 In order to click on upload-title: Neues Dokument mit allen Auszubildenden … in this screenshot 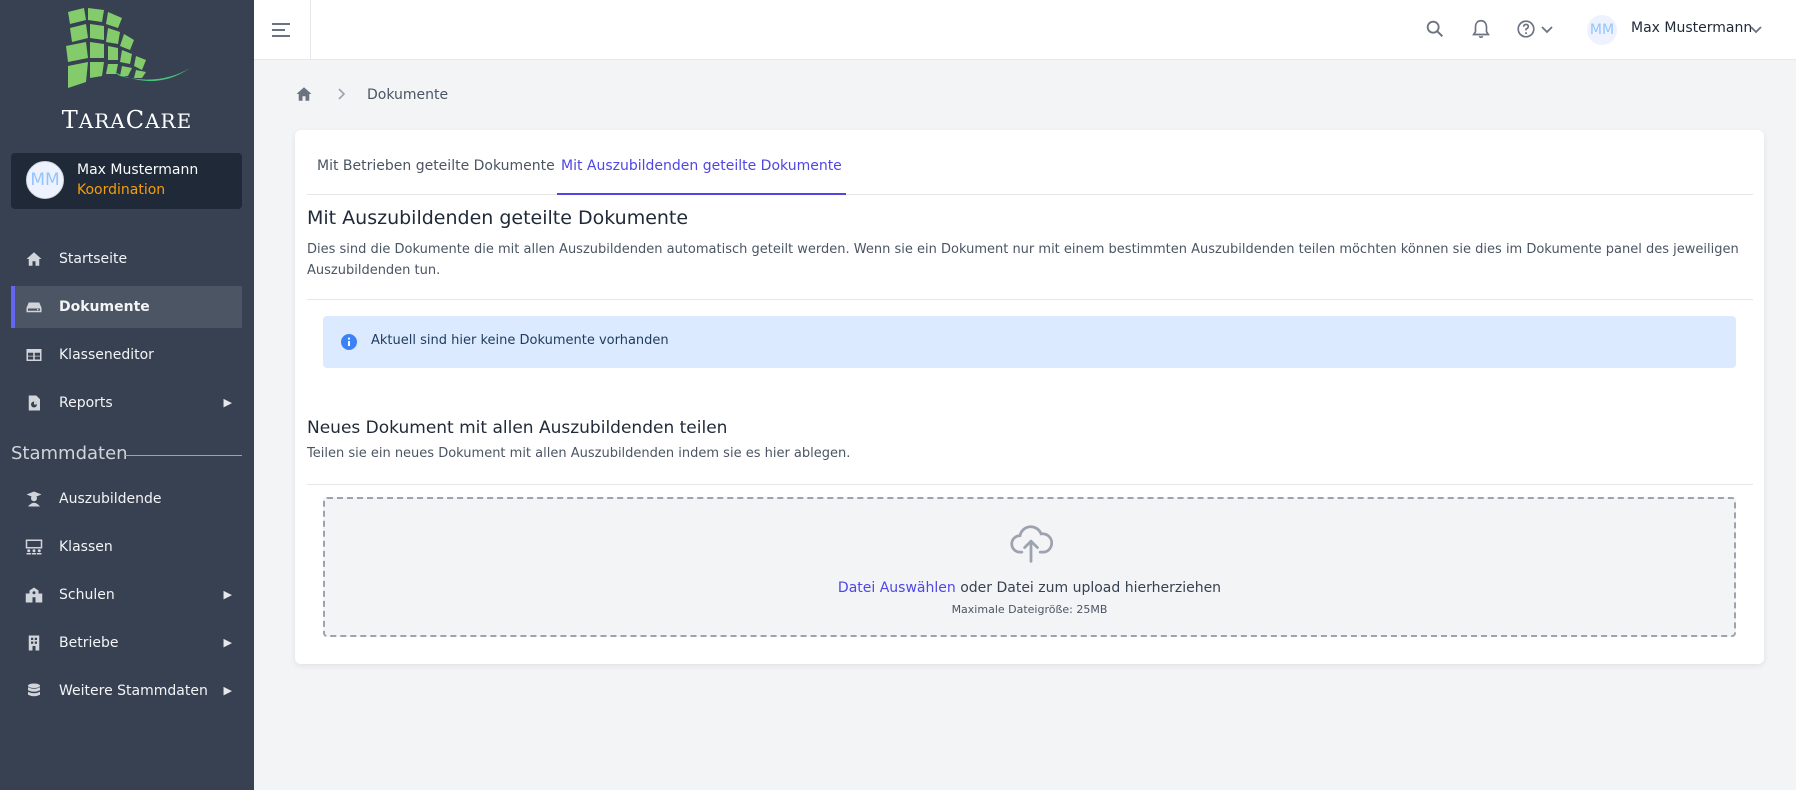, I will do `click(517, 428)`.